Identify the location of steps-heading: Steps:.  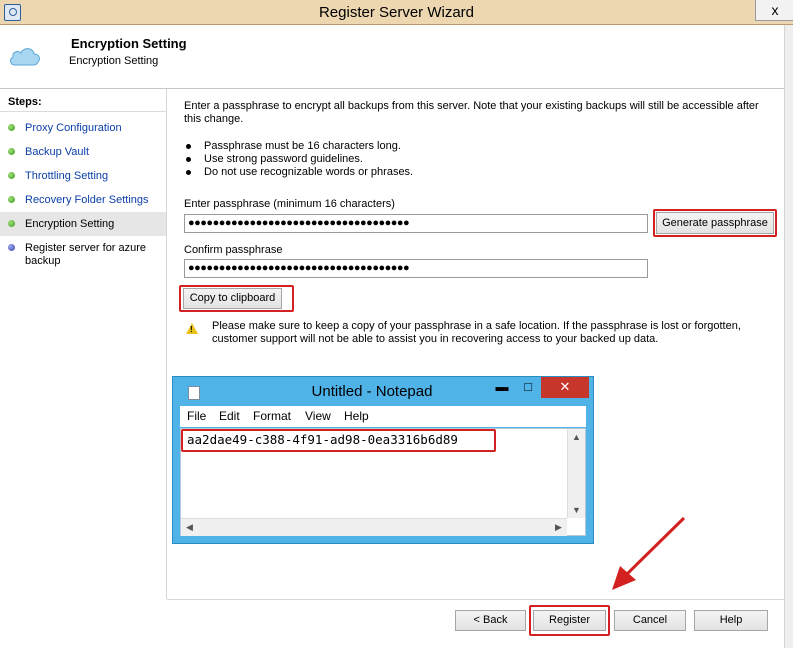
(25, 102).